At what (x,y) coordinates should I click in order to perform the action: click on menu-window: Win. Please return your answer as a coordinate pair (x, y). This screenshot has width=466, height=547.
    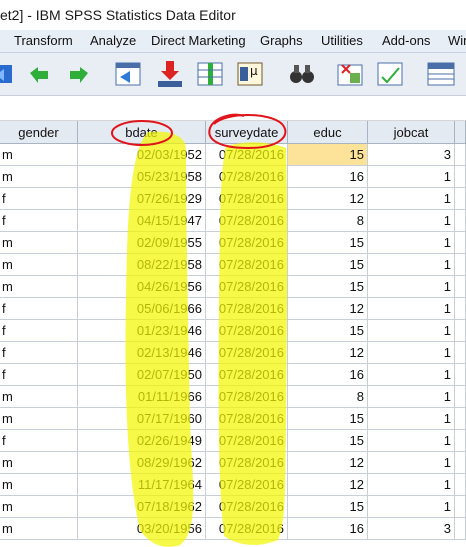
    Looking at the image, I should click on (457, 40).